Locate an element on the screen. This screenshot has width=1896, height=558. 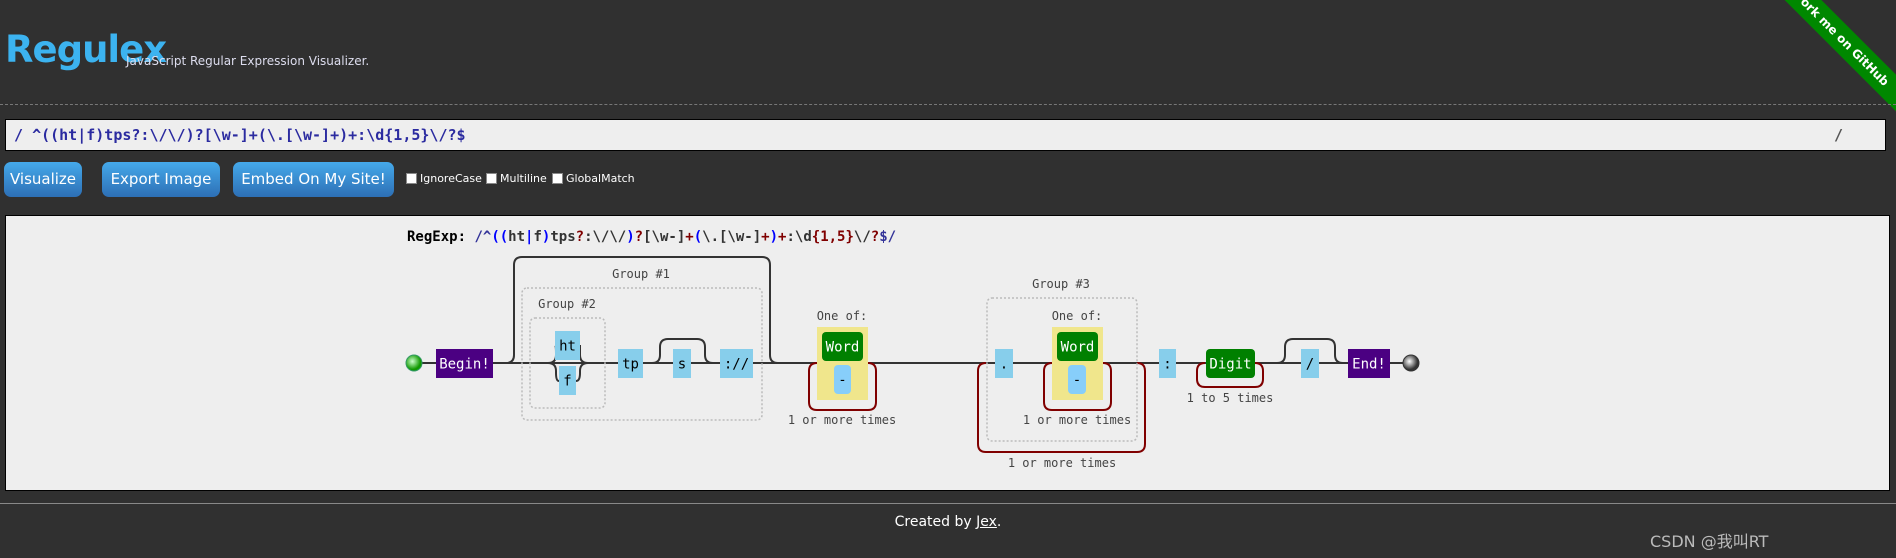
literal-node: tp is located at coordinates (630, 363).